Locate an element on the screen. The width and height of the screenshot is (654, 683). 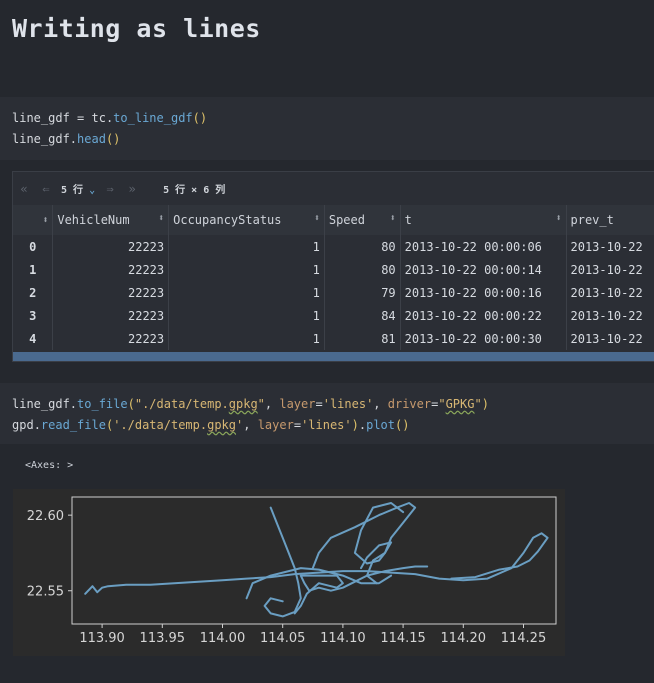
row-index-cell: 2 is located at coordinates (33, 292).